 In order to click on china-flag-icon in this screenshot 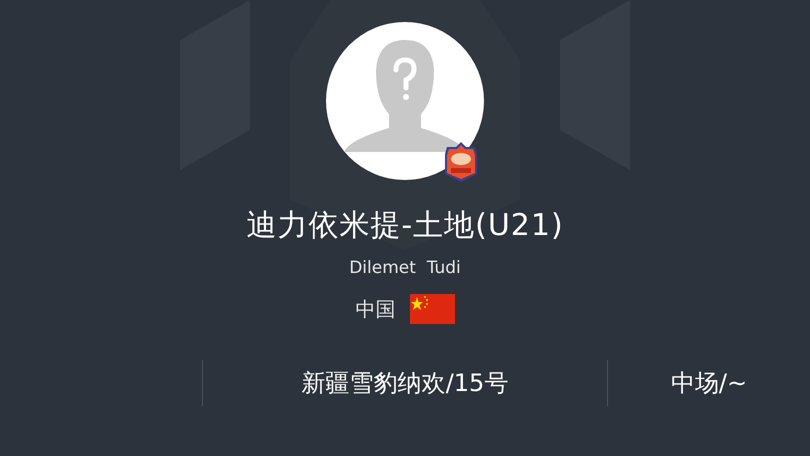, I will do `click(432, 309)`.